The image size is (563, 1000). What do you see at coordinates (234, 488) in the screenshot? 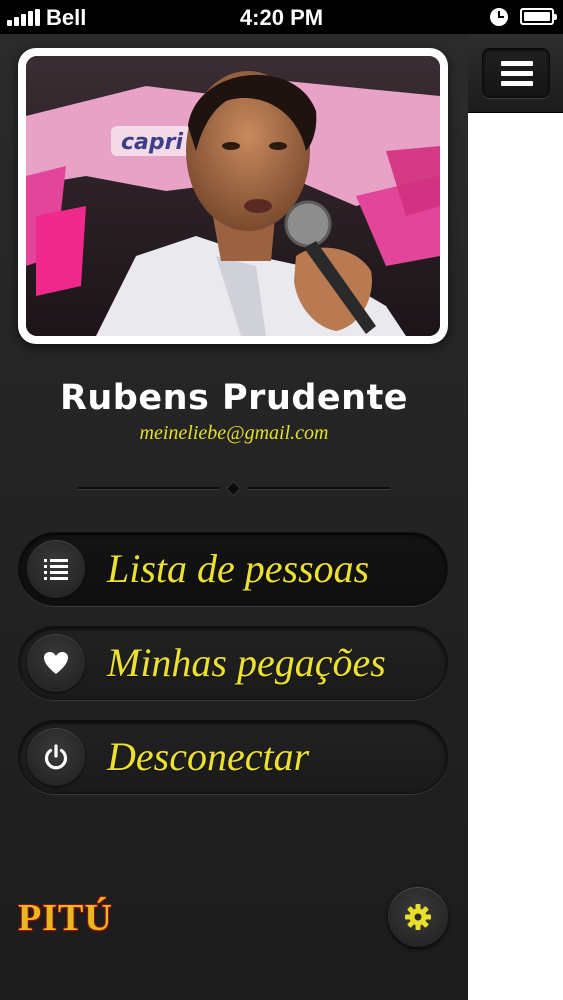
I see `ornamental-divider` at bounding box center [234, 488].